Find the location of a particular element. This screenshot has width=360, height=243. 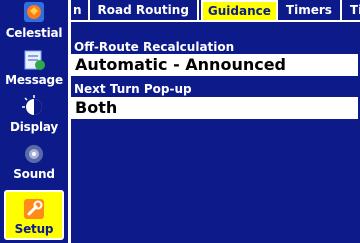

sidebar-item-display: Display is located at coordinates (34, 114).